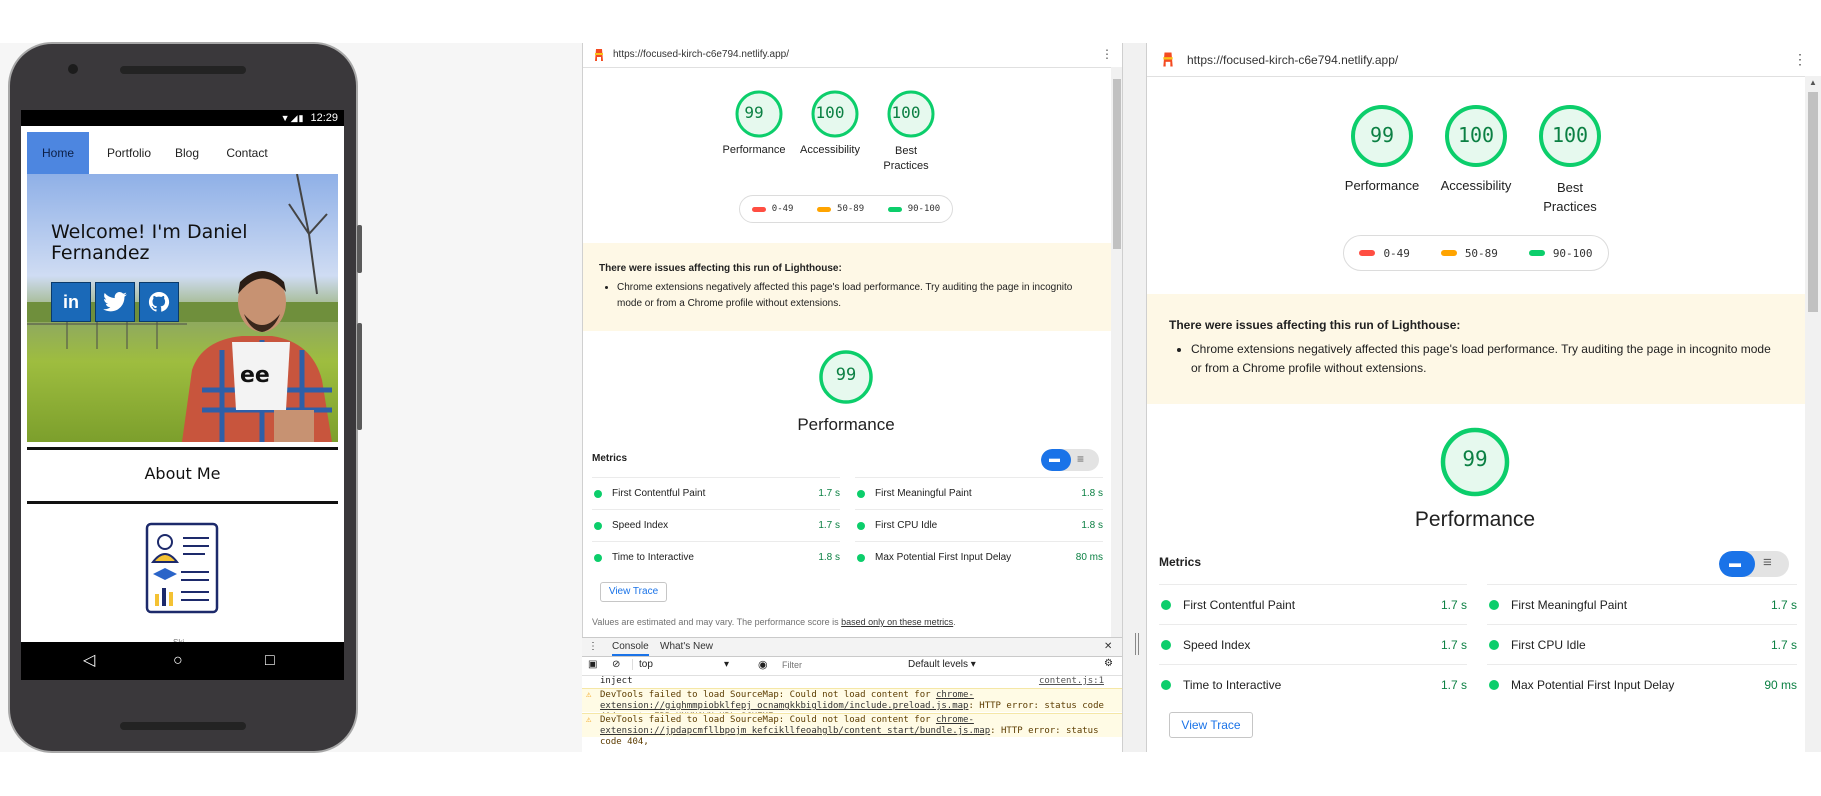  I want to click on tab-whats-new: What's New, so click(686, 647).